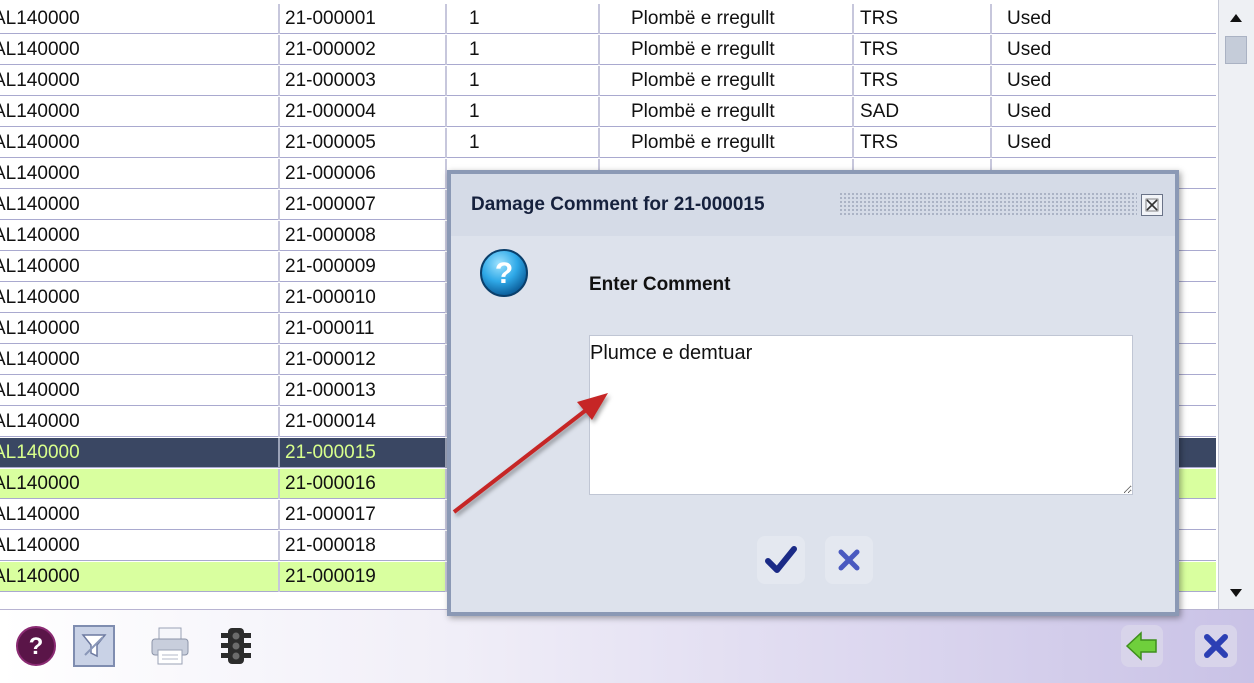 The width and height of the screenshot is (1254, 683). What do you see at coordinates (330, 204) in the screenshot?
I see `seal-number-cell: 21-000007` at bounding box center [330, 204].